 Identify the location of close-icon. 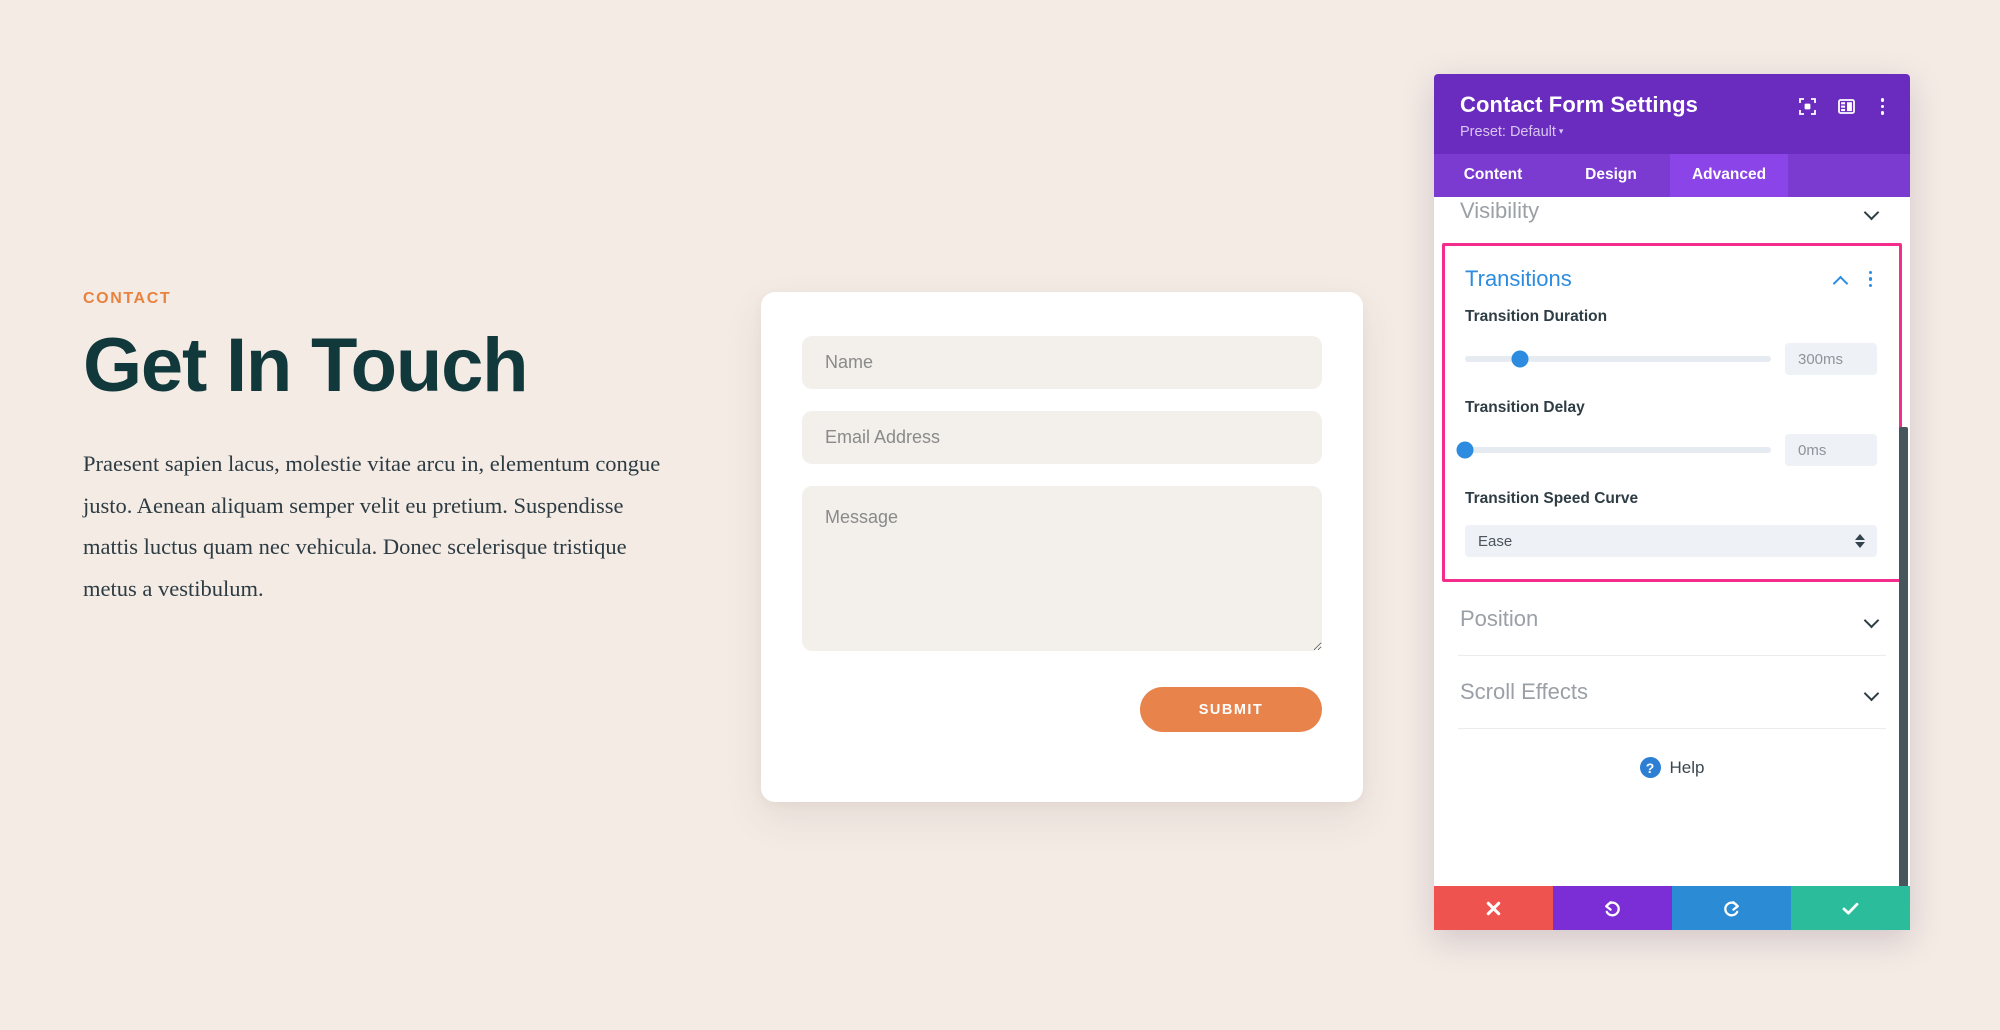
(1493, 908).